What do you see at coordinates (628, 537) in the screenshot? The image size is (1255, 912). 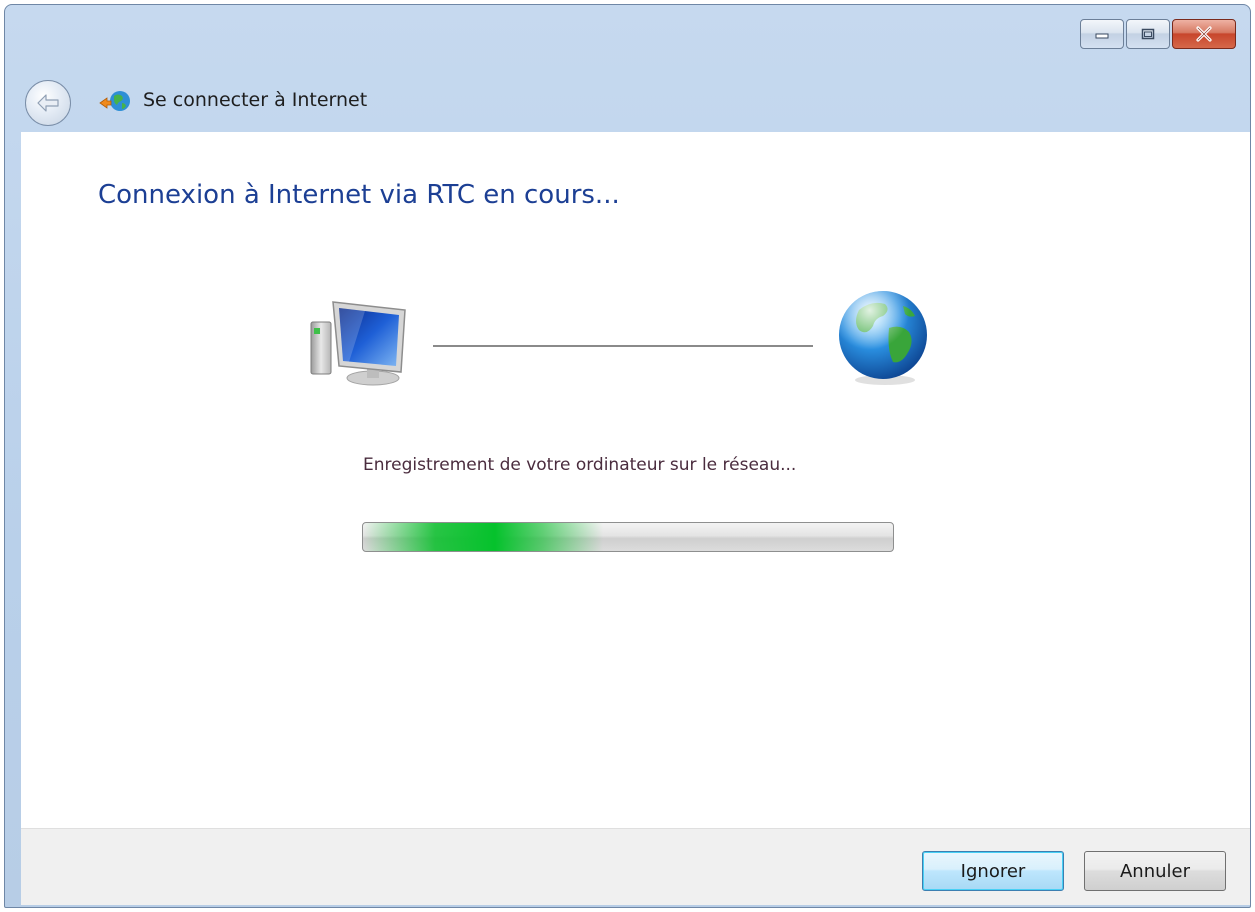 I see `progress-bar` at bounding box center [628, 537].